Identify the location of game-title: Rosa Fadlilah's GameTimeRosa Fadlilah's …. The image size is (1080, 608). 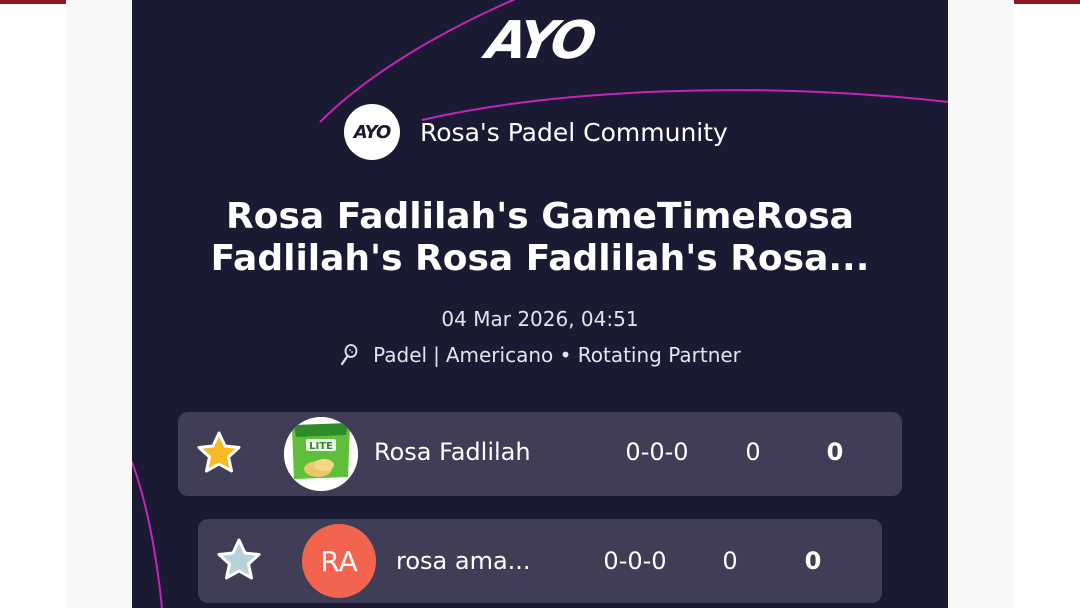
(540, 237).